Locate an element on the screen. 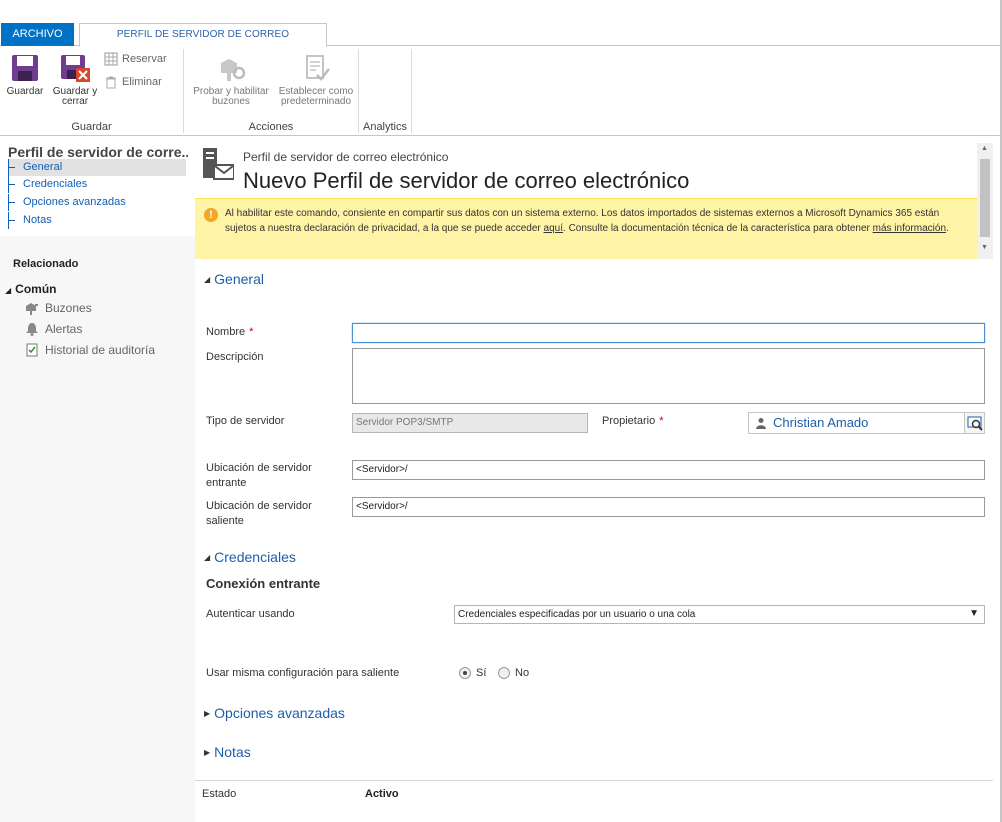 The image size is (1002, 822). same-config-yes-radio: Sí is located at coordinates (472, 673).